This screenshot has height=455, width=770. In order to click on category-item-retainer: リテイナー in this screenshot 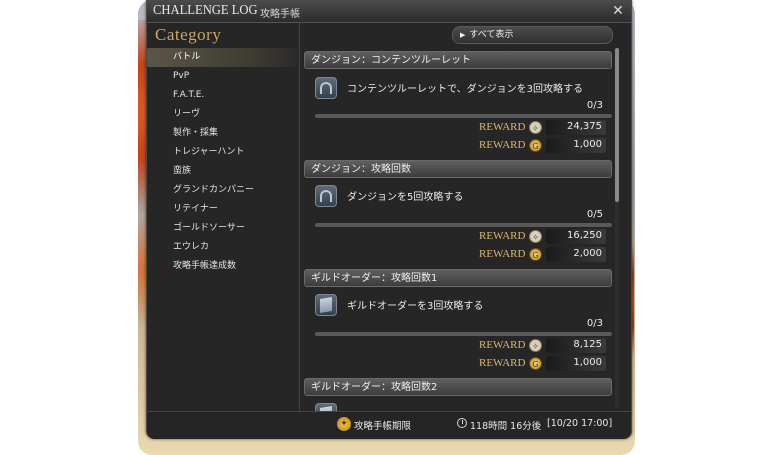, I will do `click(222, 209)`.